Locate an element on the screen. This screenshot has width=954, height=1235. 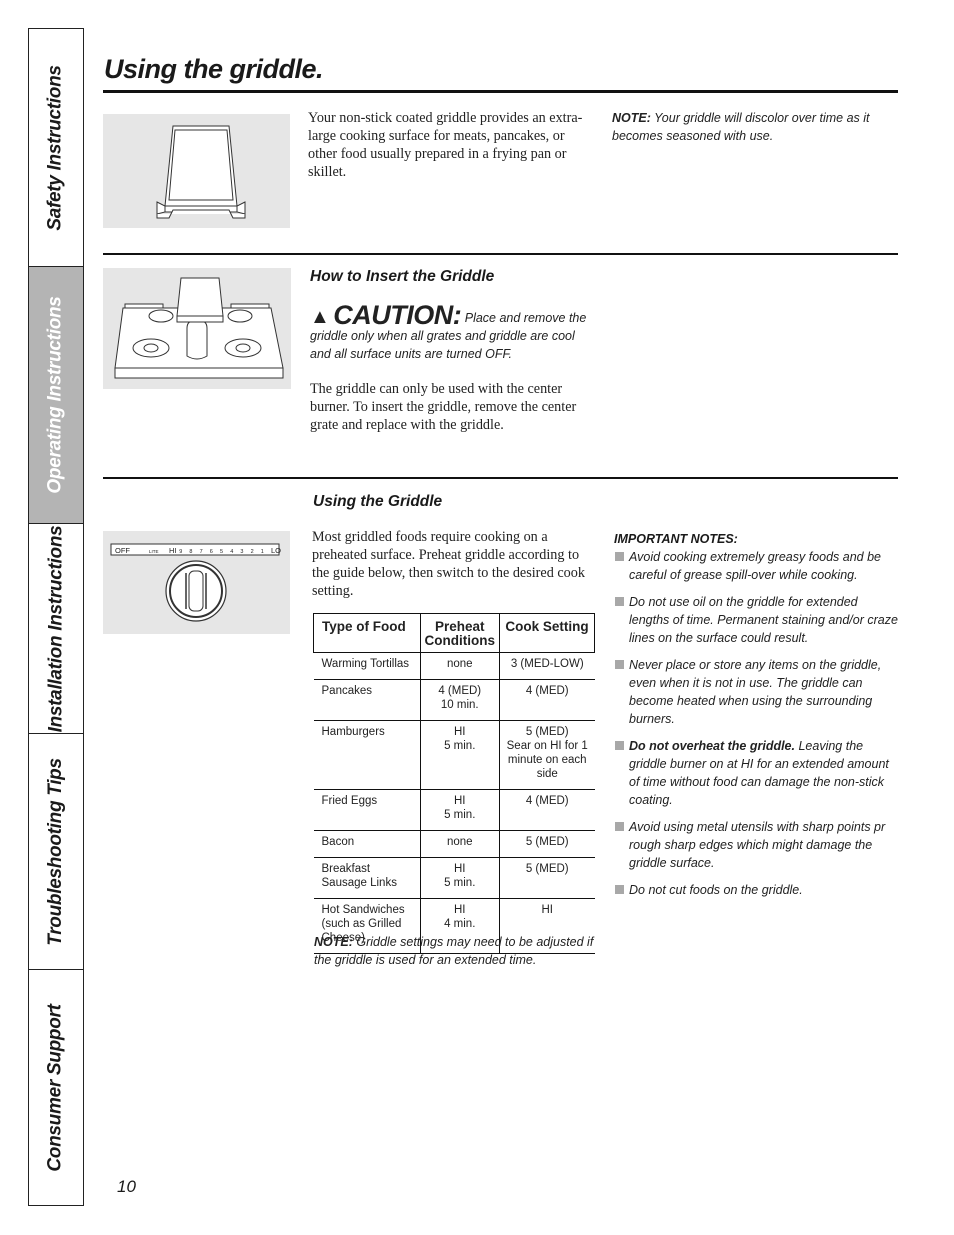
knob-off-label: OFF is located at coordinates (122, 550).